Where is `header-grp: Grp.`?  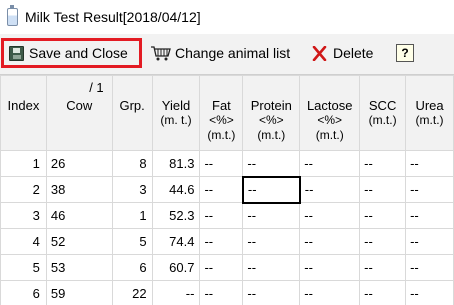
header-grp: Grp. is located at coordinates (132, 113).